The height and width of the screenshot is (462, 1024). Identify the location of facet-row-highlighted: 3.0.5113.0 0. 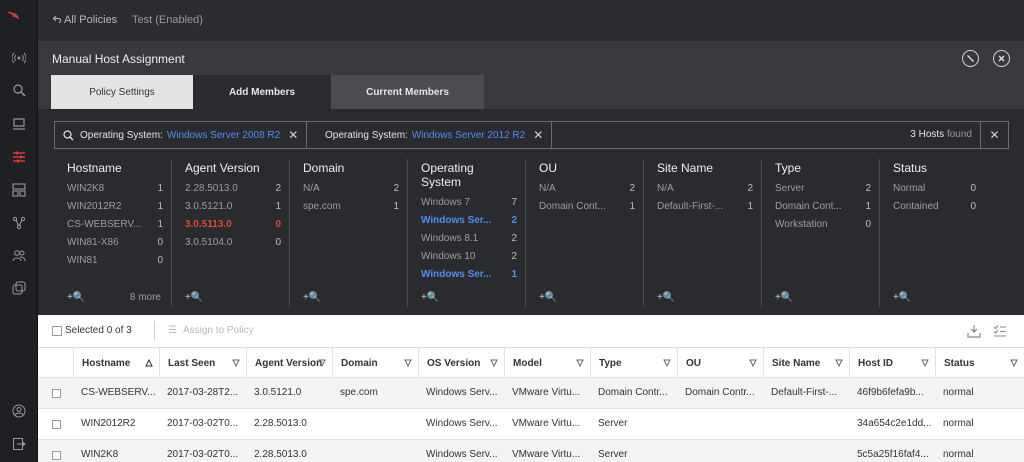
(233, 228).